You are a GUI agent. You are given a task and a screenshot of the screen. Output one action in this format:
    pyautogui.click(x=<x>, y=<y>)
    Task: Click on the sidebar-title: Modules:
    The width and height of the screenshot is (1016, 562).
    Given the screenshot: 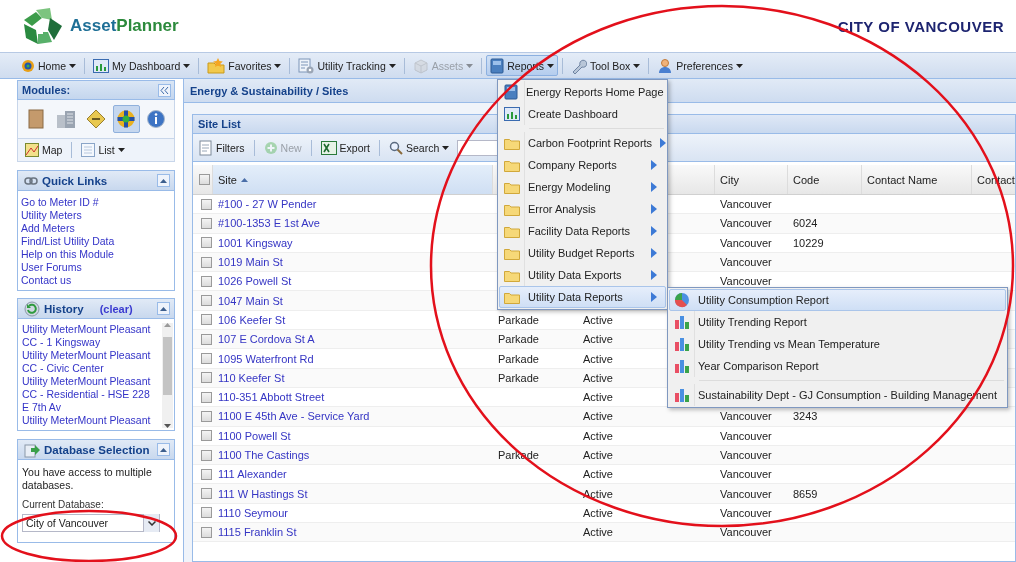 What is the action you would take?
    pyautogui.click(x=46, y=90)
    